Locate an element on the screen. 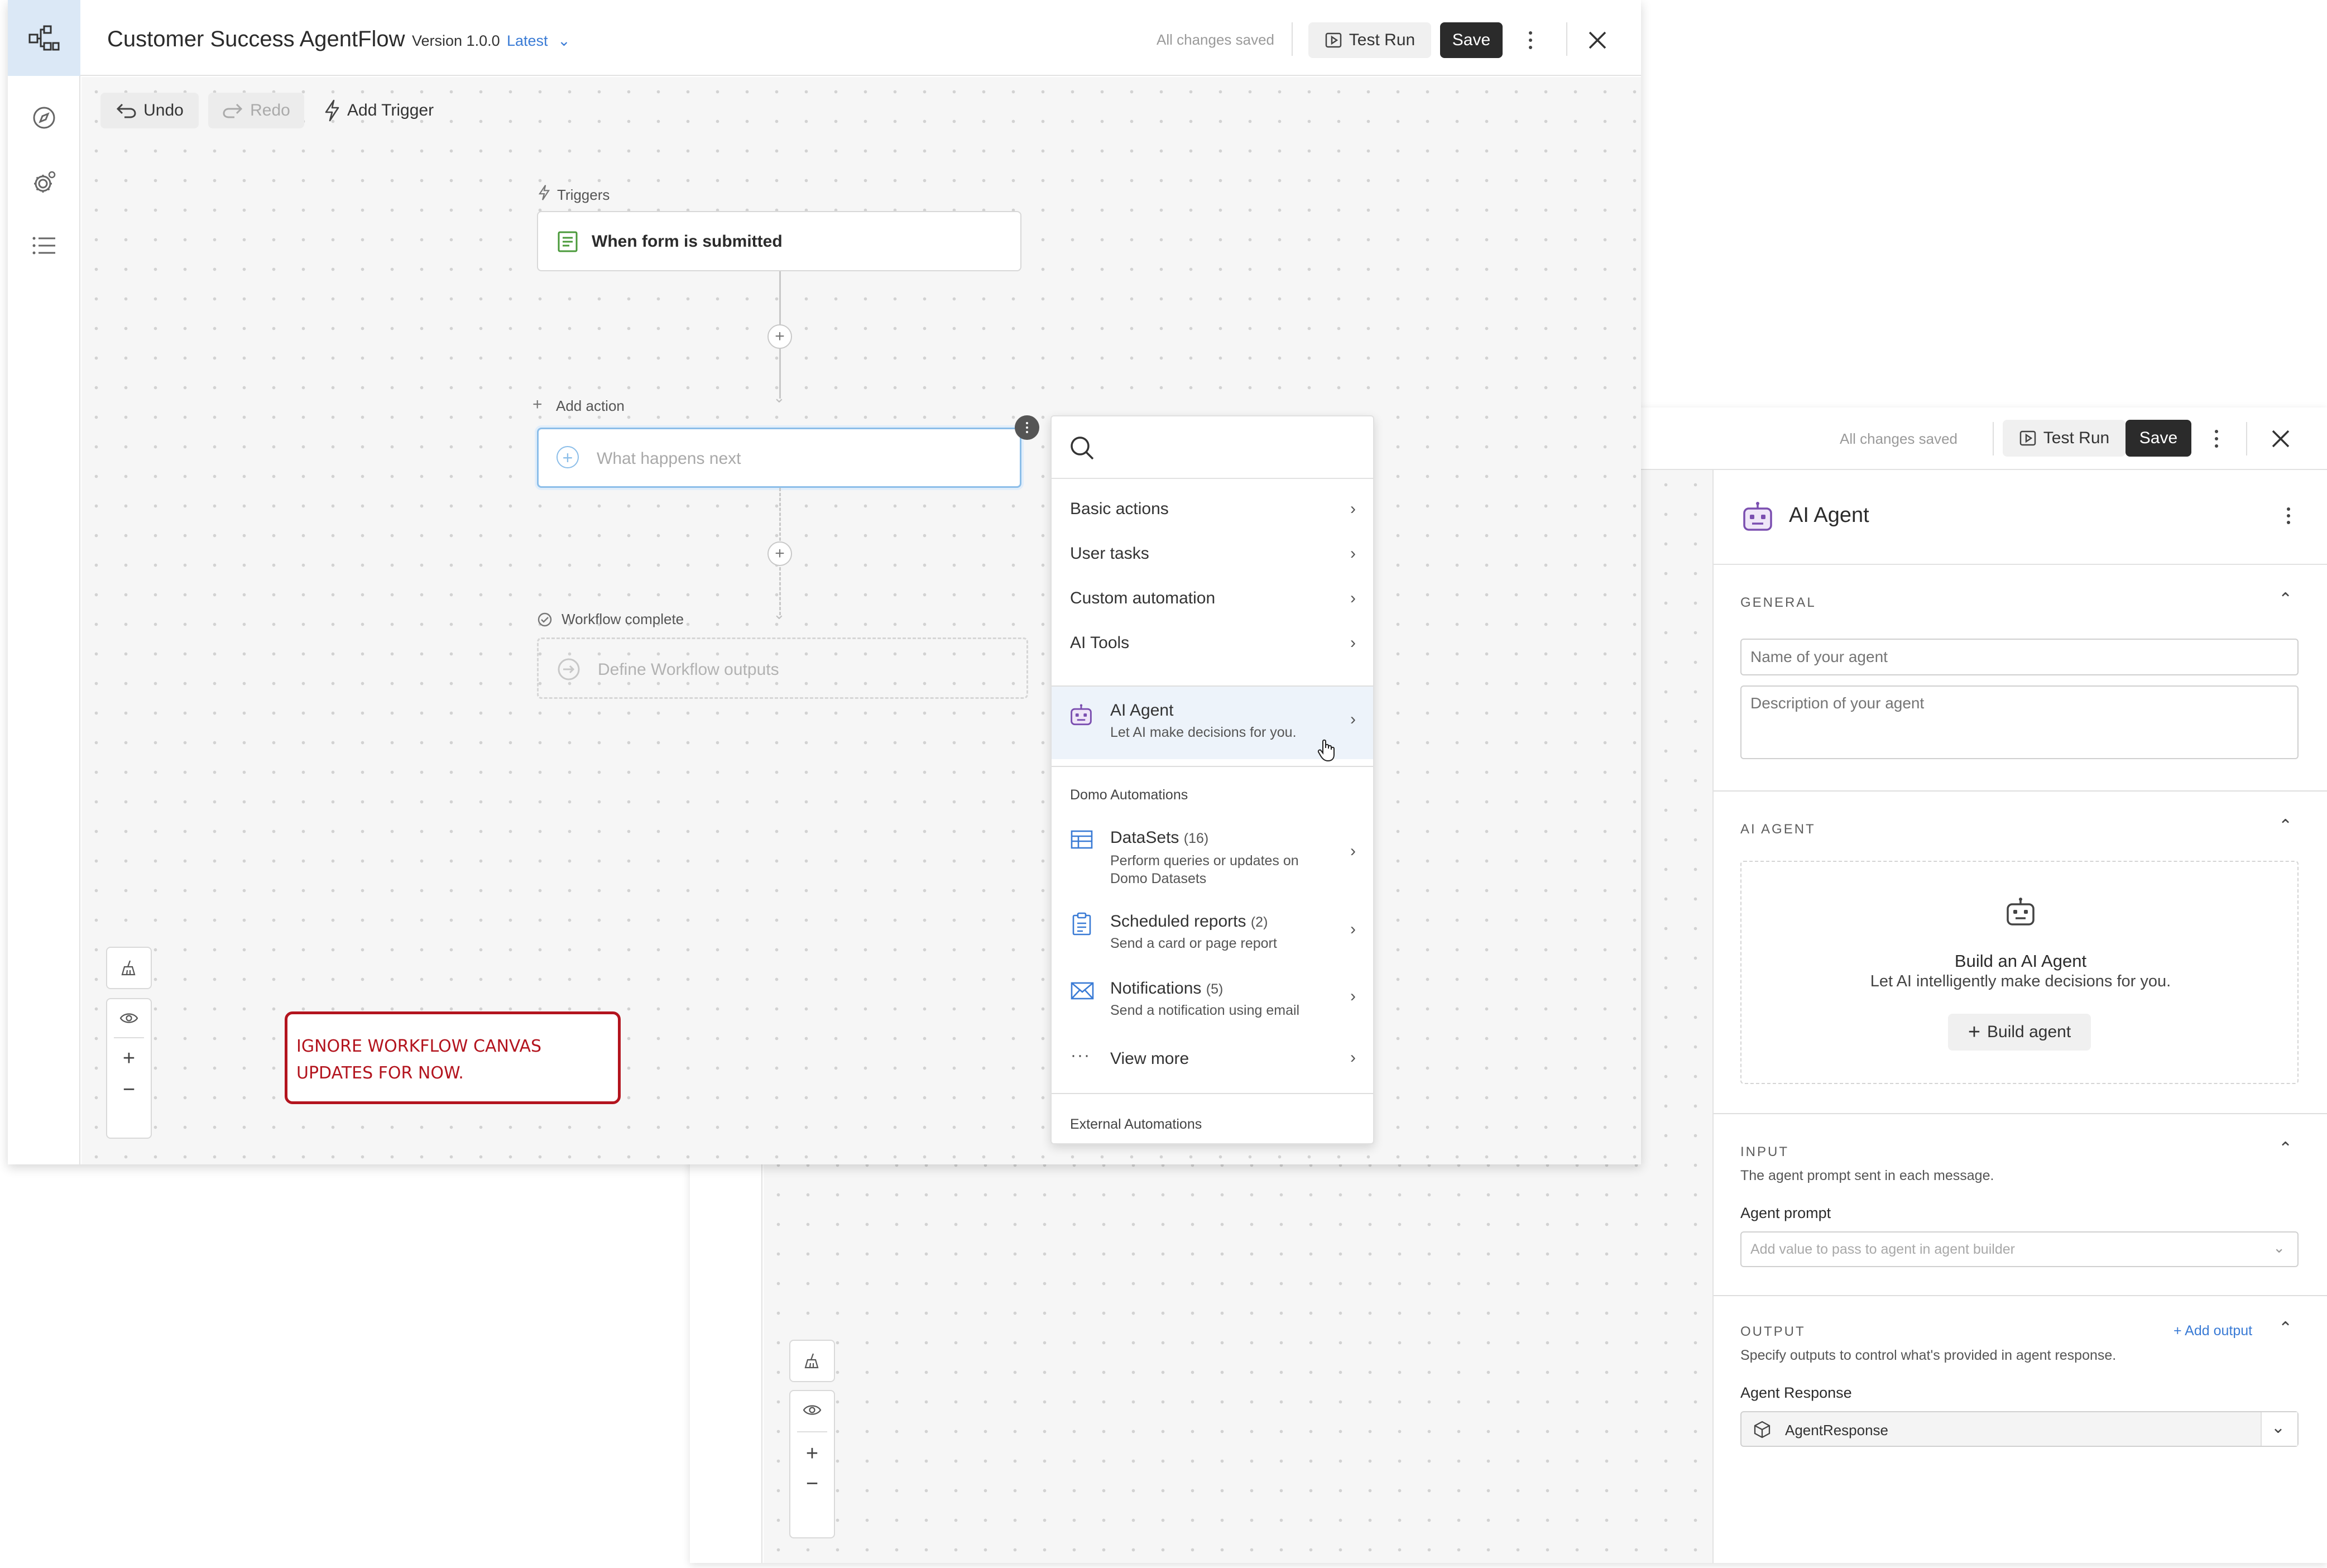  plus-icon: + is located at coordinates (1974, 1032).